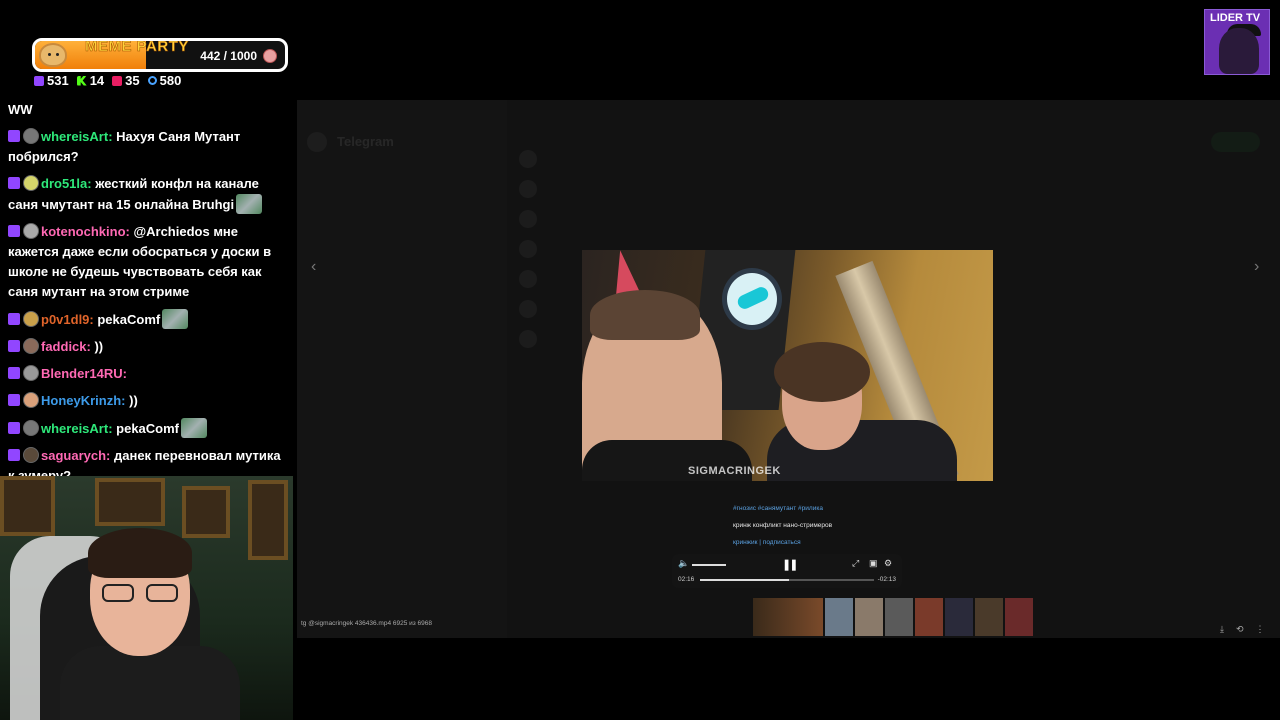  I want to click on chat-text: WW, so click(20, 109).